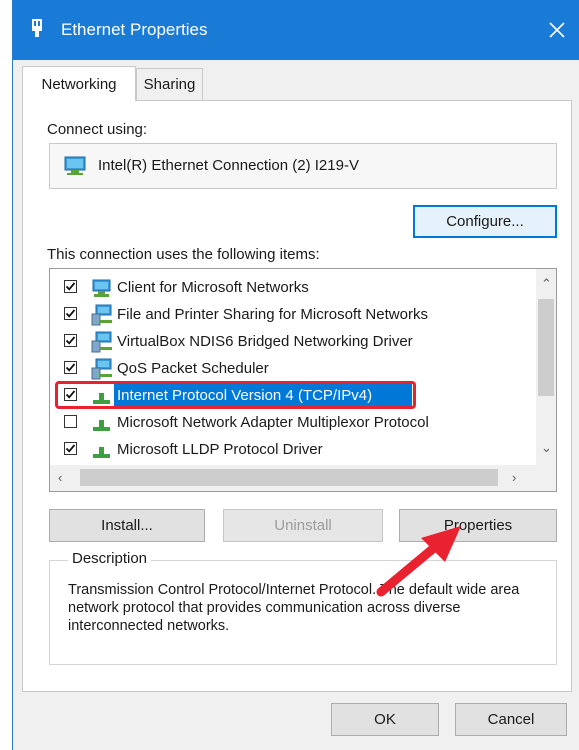 The width and height of the screenshot is (579, 750). Describe the element at coordinates (546, 447) in the screenshot. I see `scroll-down-icon: ⌄` at that location.